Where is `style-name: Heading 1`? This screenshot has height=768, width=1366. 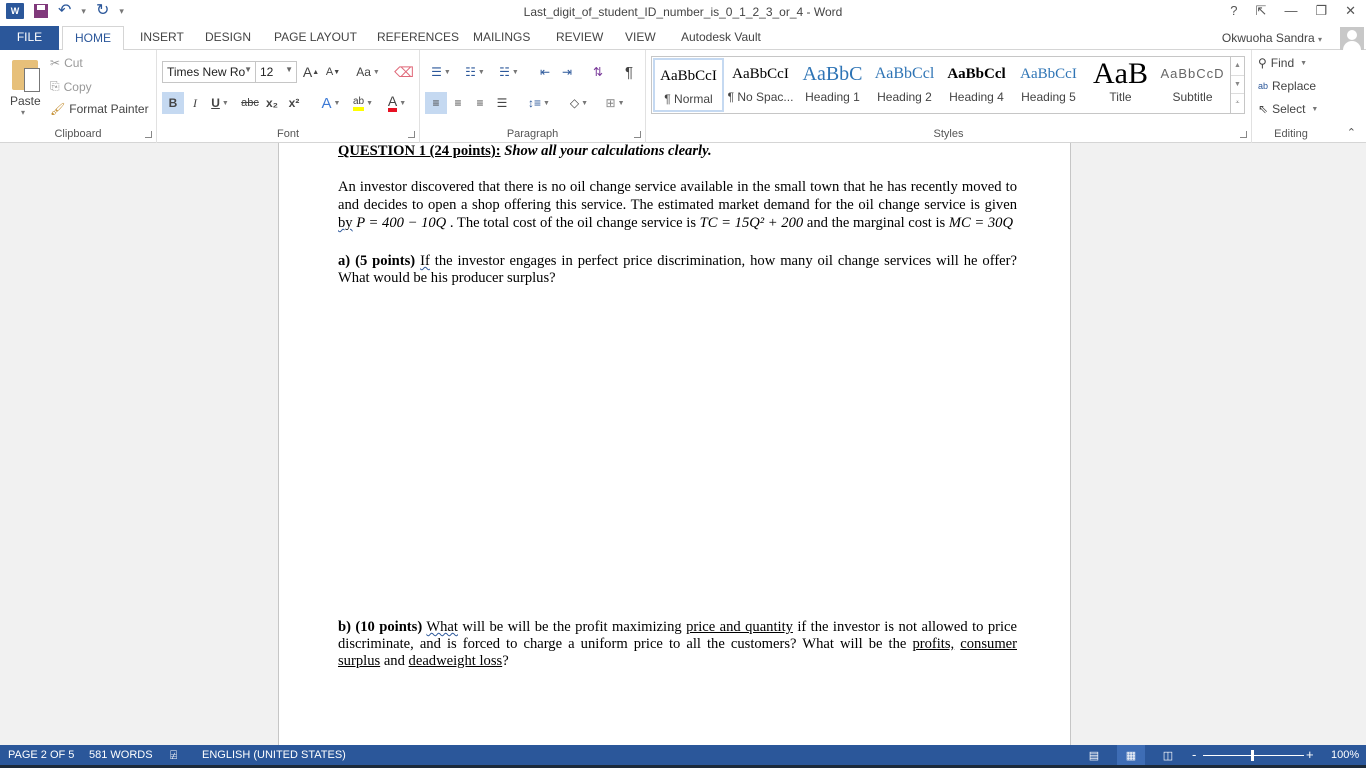 style-name: Heading 1 is located at coordinates (832, 97).